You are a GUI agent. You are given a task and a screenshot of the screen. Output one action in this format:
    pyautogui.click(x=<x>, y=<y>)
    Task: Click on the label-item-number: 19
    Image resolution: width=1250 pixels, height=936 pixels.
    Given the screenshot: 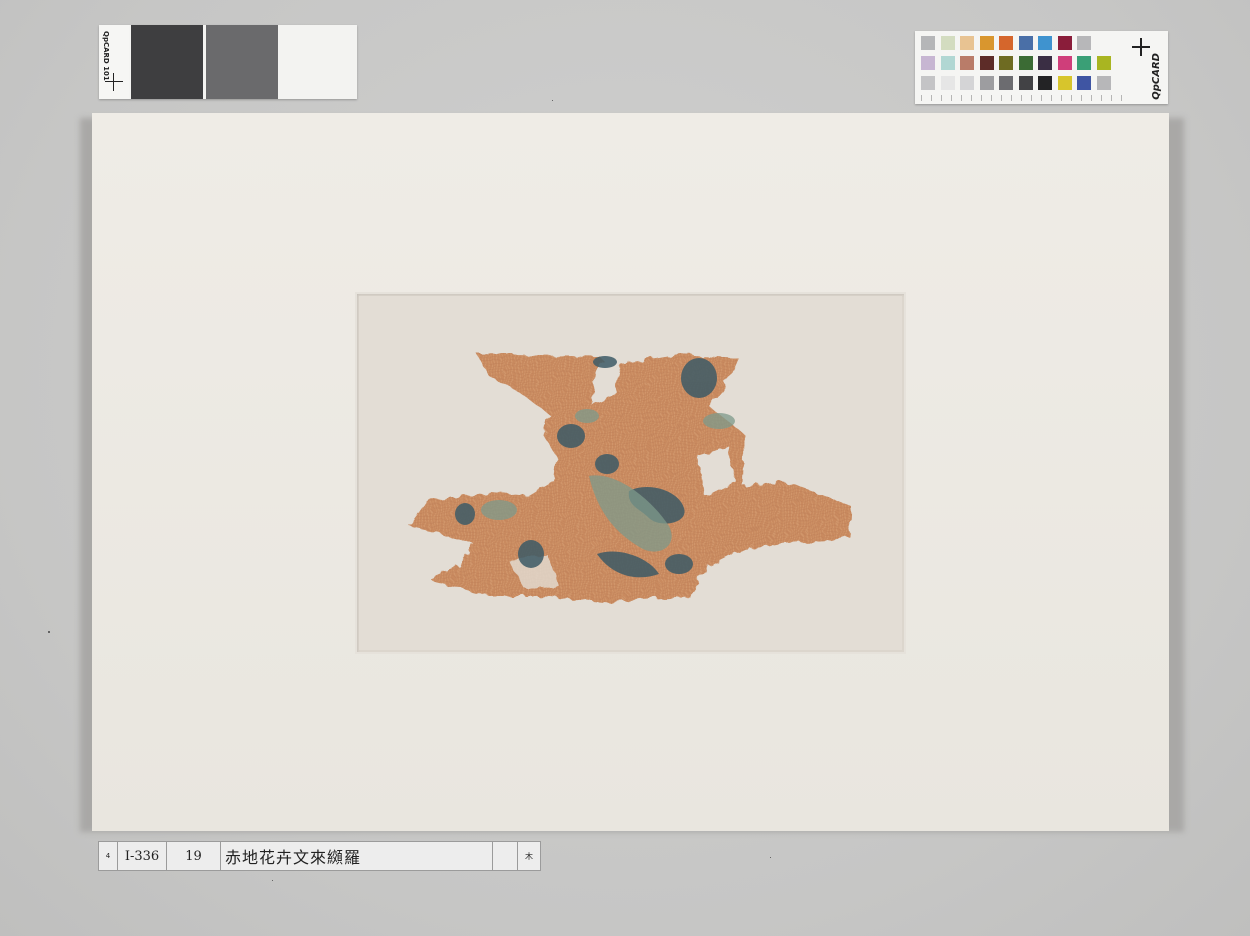 What is the action you would take?
    pyautogui.click(x=193, y=856)
    